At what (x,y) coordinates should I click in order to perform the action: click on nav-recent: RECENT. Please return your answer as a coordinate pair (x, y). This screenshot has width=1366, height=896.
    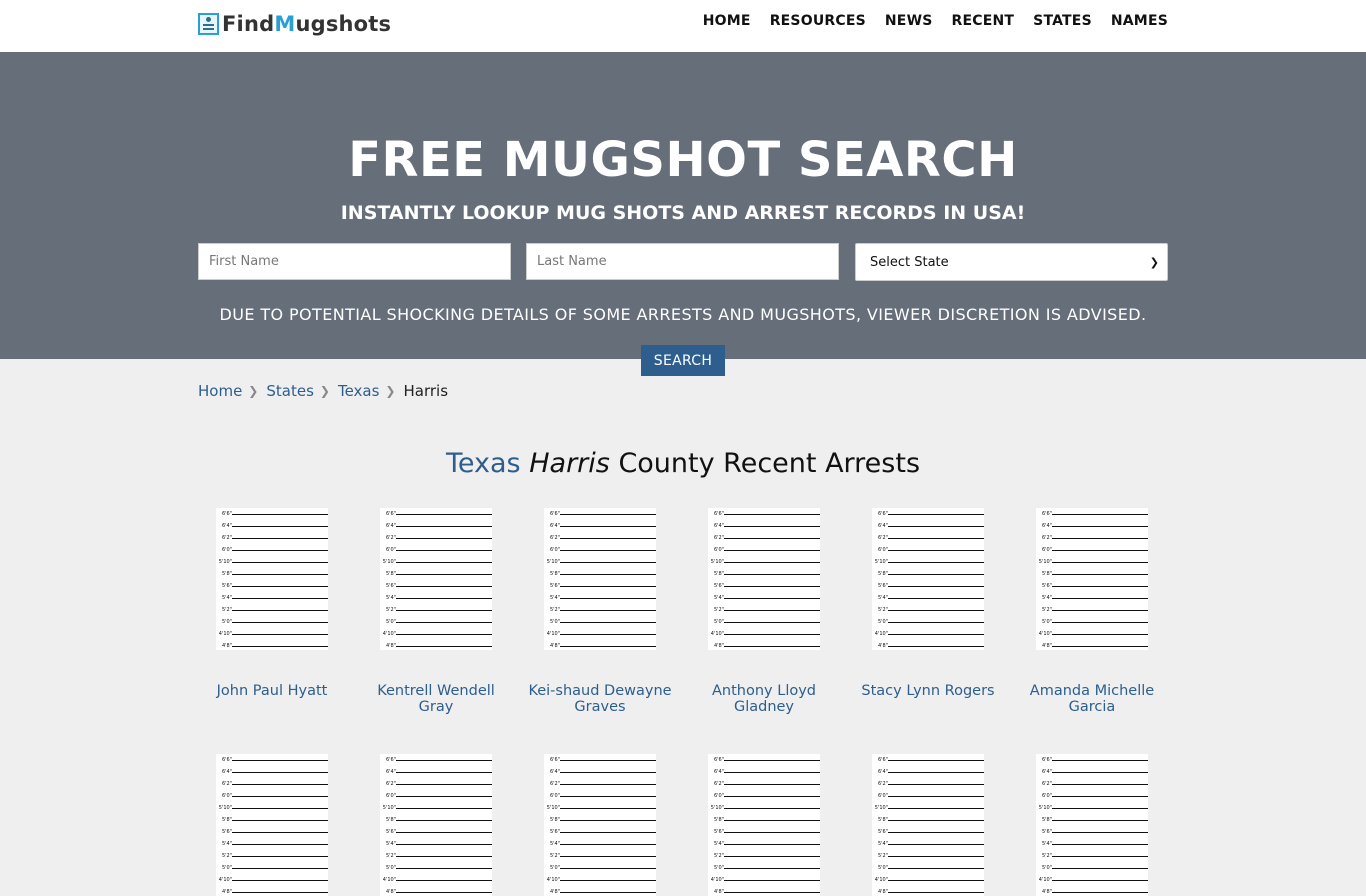
    Looking at the image, I should click on (983, 21).